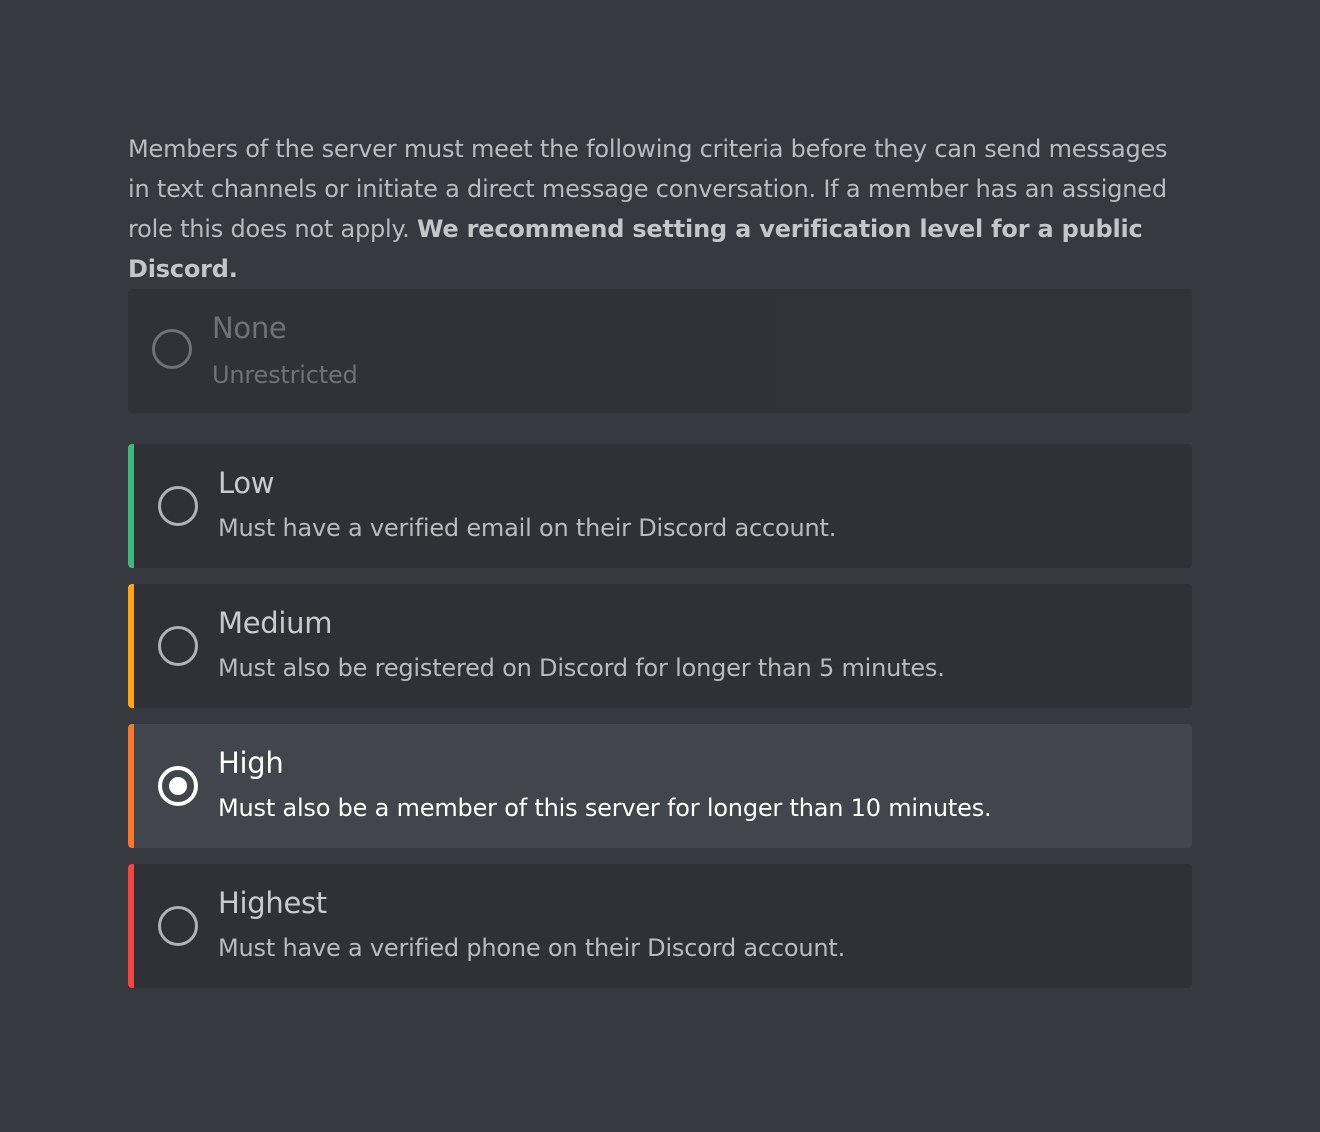  I want to click on level-color-stripe-highest, so click(131, 926).